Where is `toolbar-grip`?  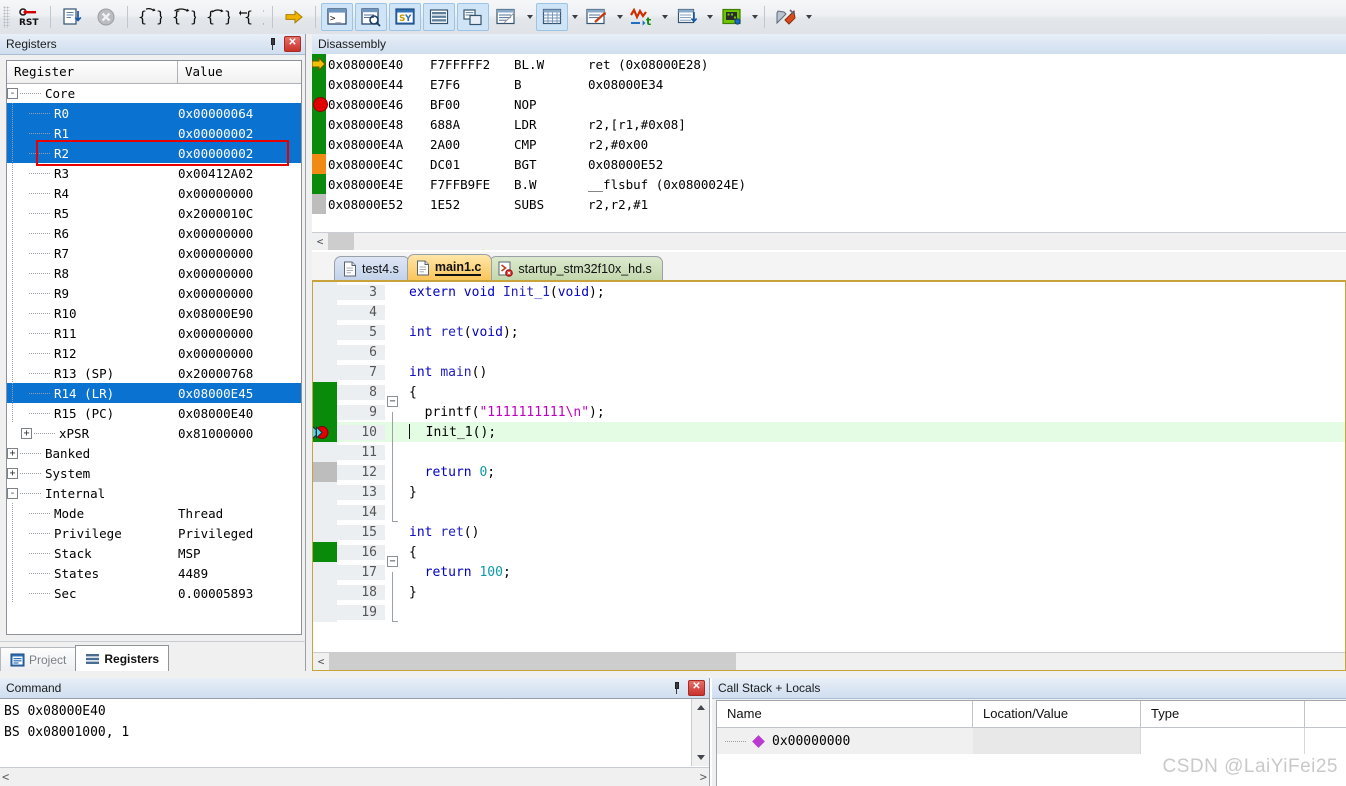 toolbar-grip is located at coordinates (6, 17).